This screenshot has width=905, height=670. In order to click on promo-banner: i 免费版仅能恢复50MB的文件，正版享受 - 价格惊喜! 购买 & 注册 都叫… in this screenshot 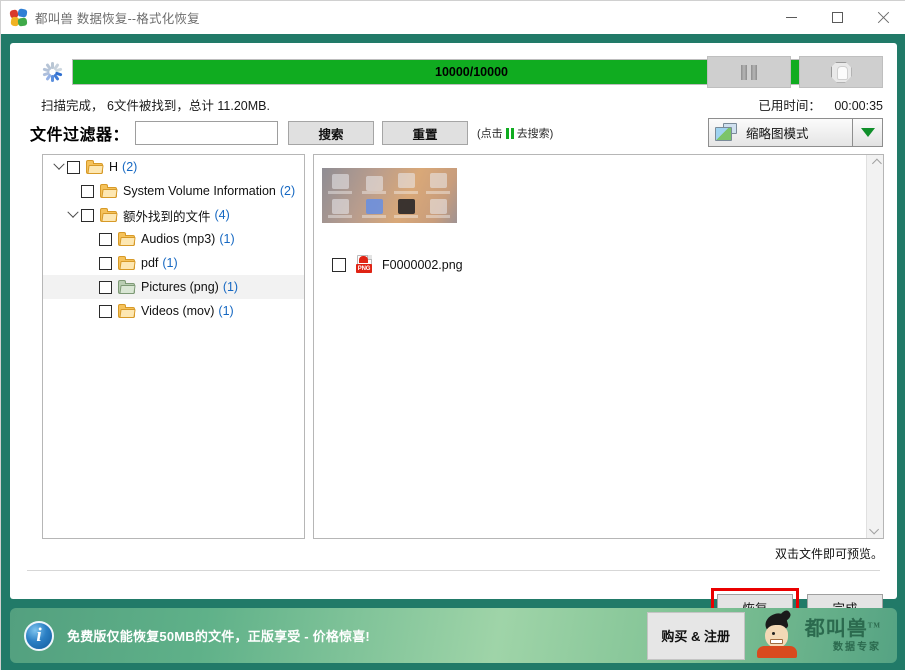, I will do `click(453, 635)`.